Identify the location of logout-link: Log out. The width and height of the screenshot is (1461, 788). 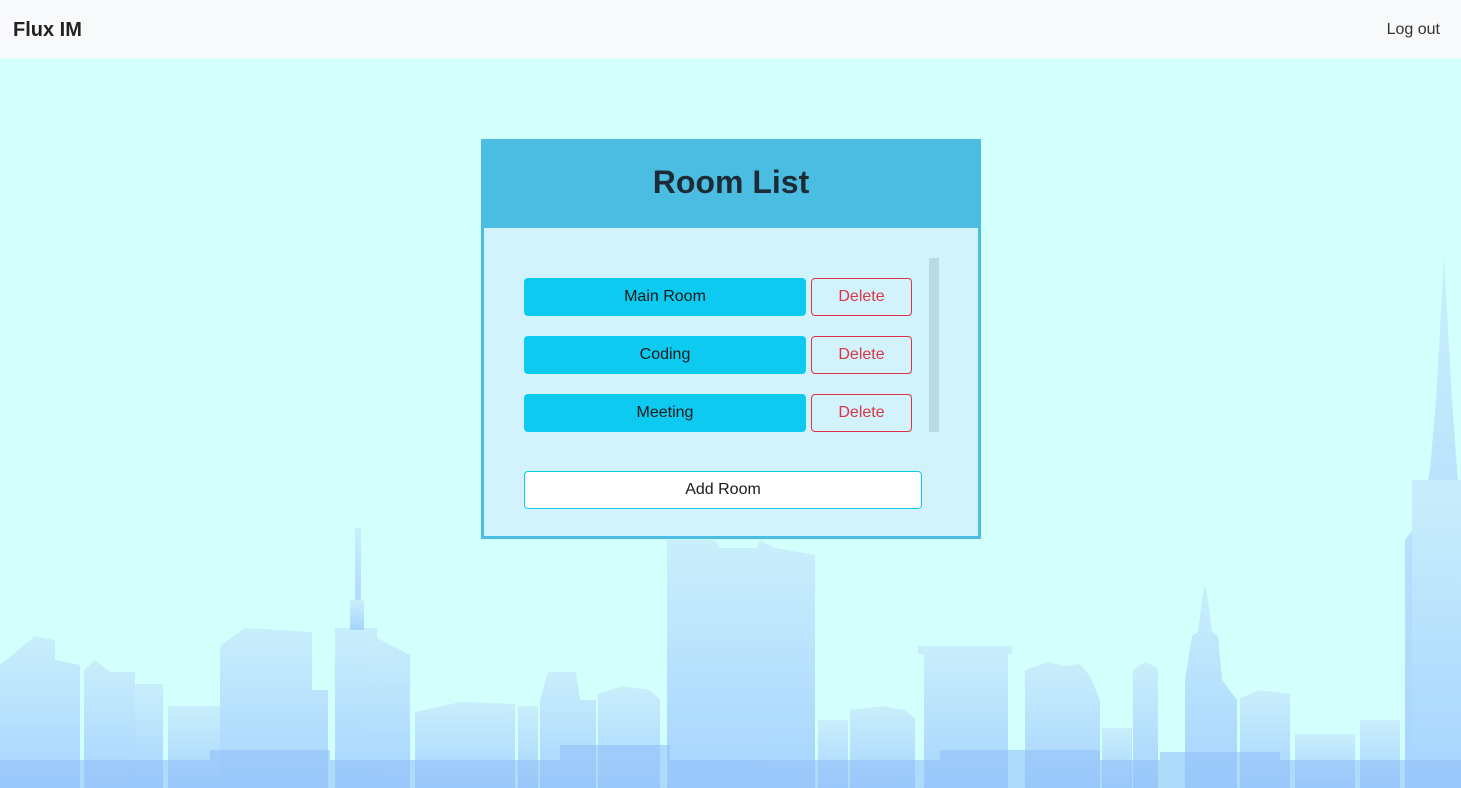
(1413, 30).